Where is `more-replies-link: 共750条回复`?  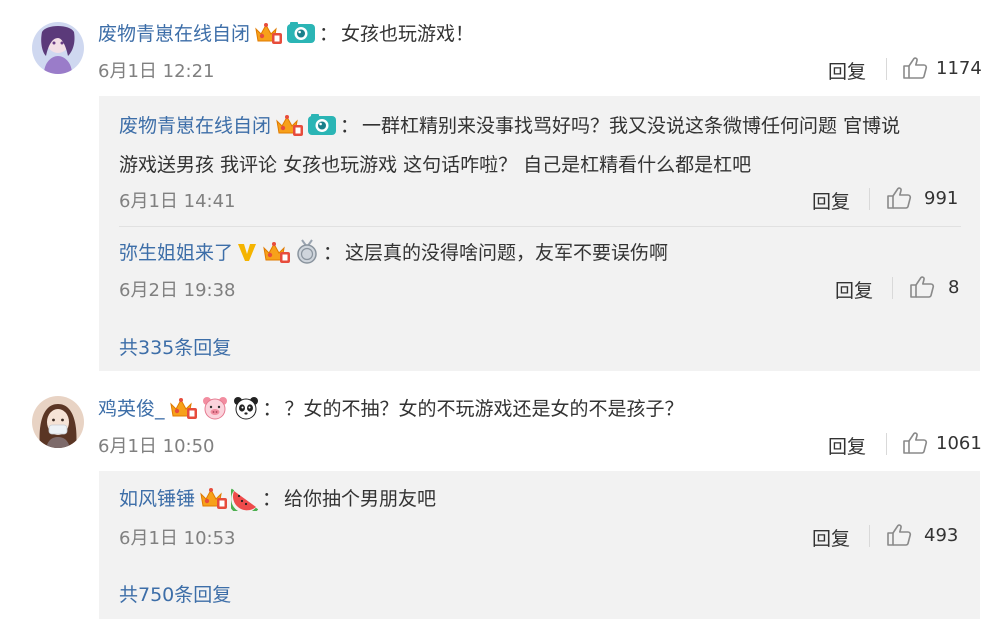 more-replies-link: 共750条回复 is located at coordinates (175, 593).